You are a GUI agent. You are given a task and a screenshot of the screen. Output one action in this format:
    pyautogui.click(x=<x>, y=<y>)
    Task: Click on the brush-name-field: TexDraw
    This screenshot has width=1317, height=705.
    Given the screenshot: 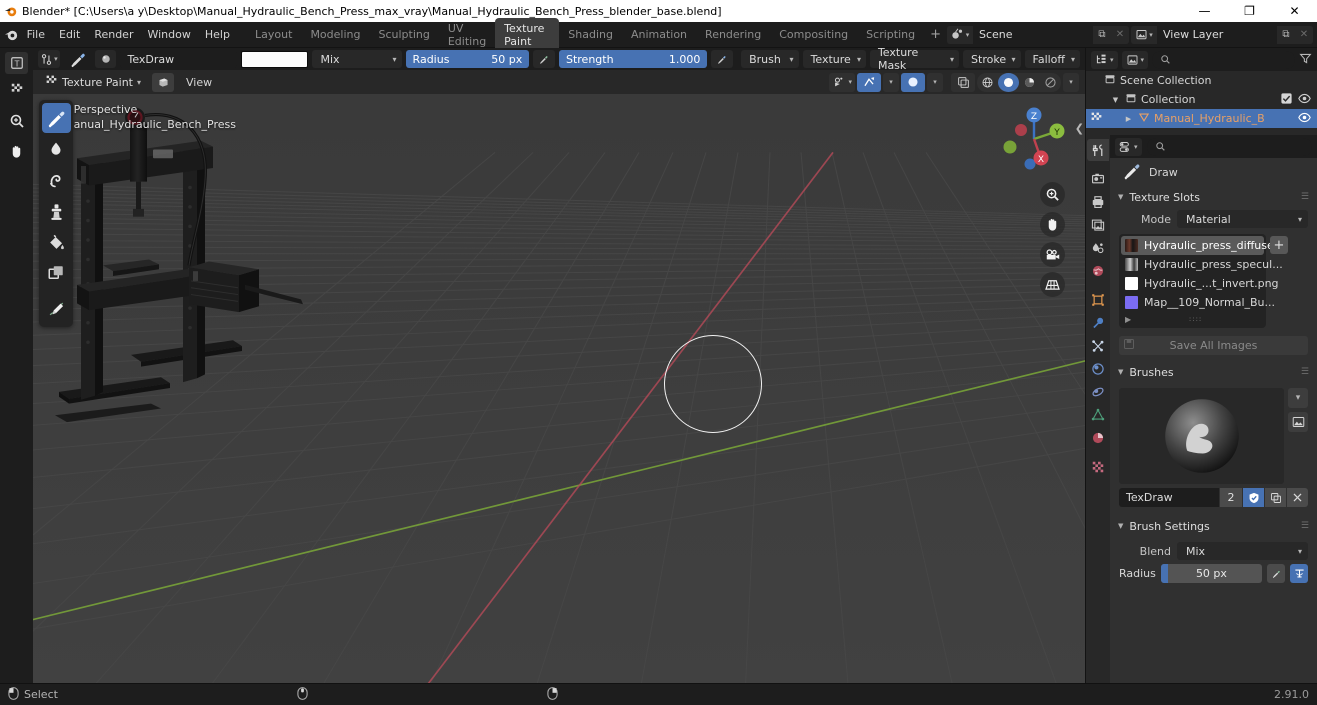 What is the action you would take?
    pyautogui.click(x=179, y=59)
    